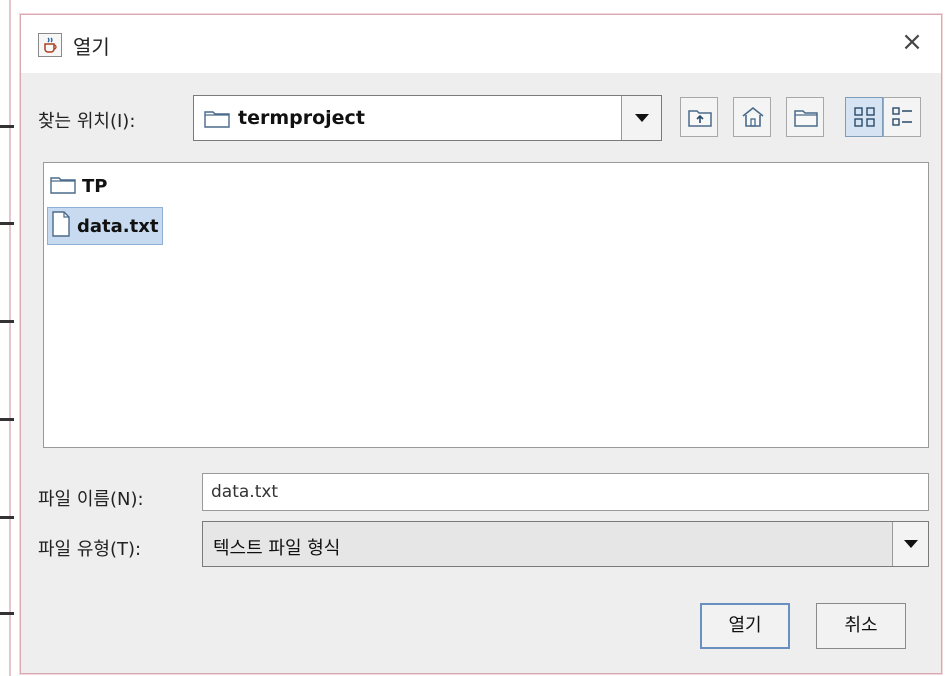 Image resolution: width=947 pixels, height=676 pixels. I want to click on new-folder-icon, so click(806, 118).